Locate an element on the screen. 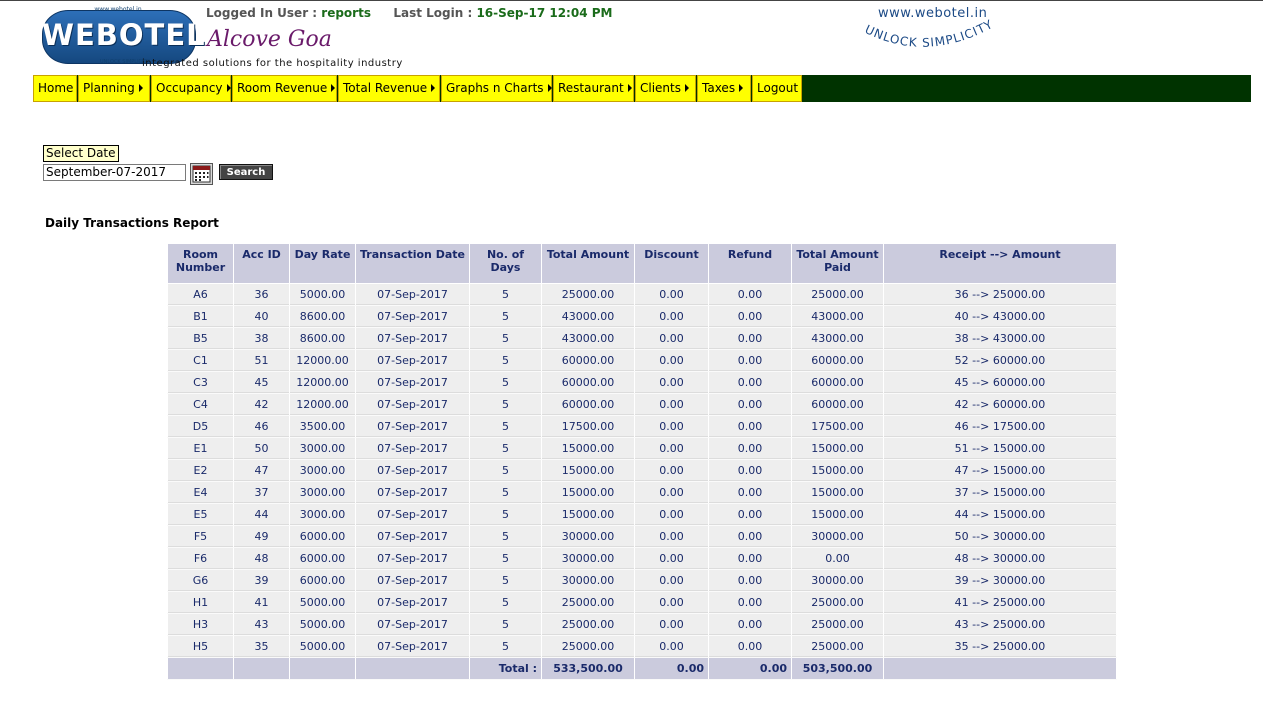 This screenshot has height=725, width=1263. nav-item-graphs-n-charts: Graphs n Charts is located at coordinates (496, 88).